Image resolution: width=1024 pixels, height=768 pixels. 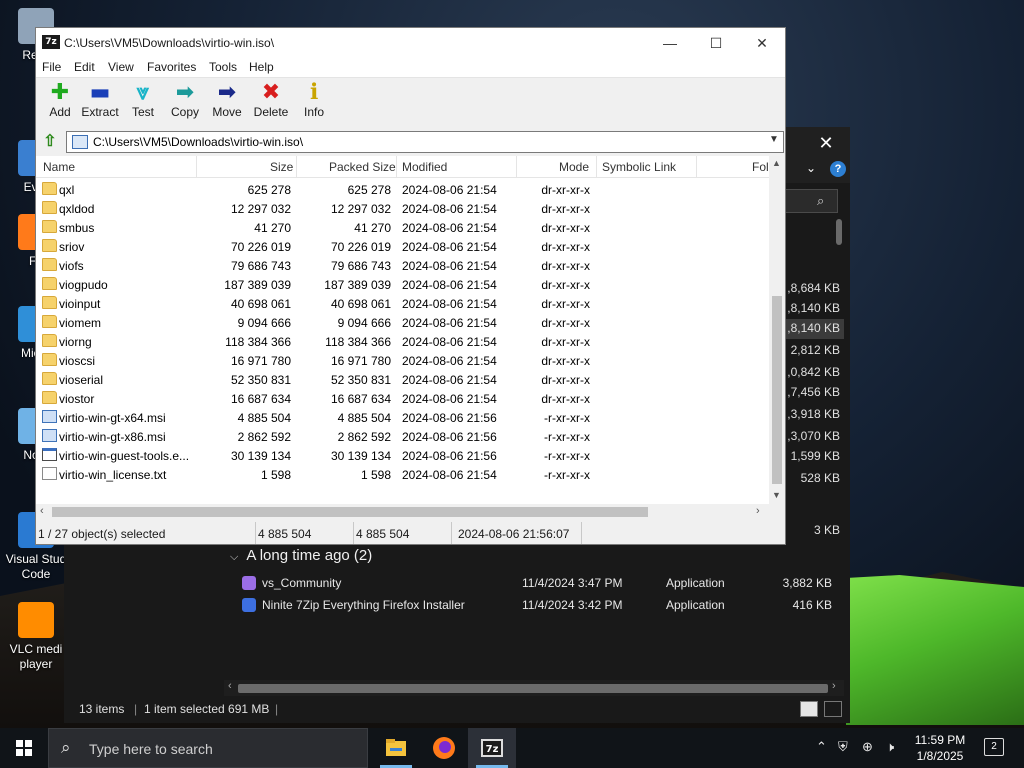 What do you see at coordinates (59, 167) in the screenshot?
I see `column-name: Name` at bounding box center [59, 167].